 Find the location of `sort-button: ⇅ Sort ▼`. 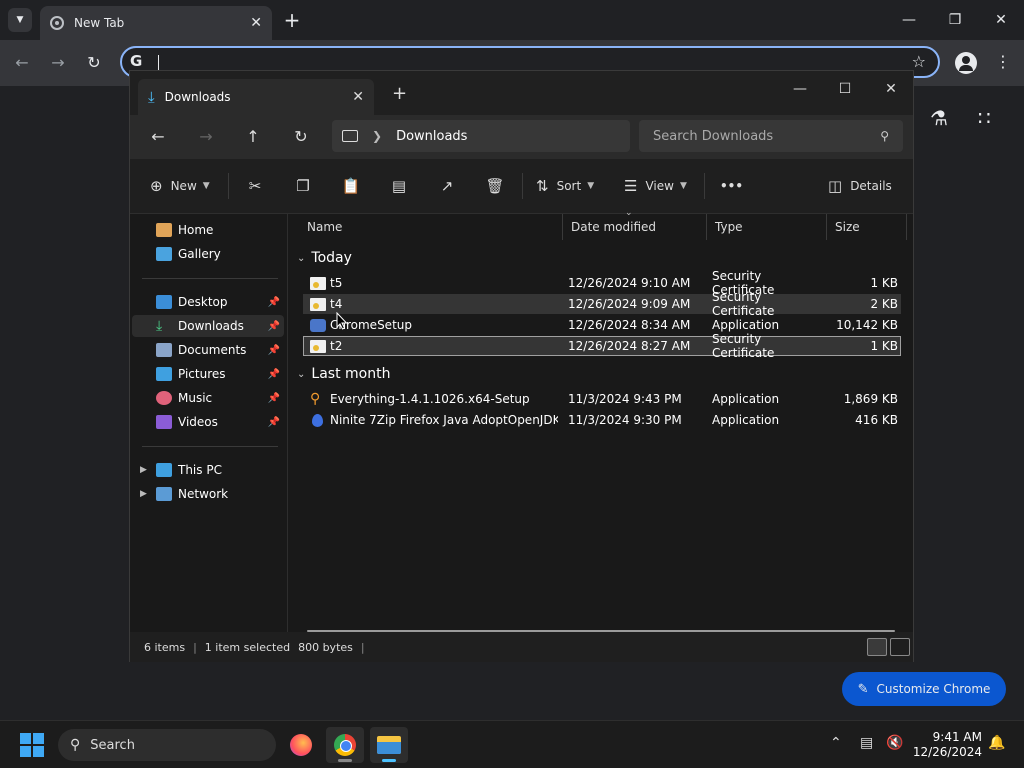

sort-button: ⇅ Sort ▼ is located at coordinates (565, 186).